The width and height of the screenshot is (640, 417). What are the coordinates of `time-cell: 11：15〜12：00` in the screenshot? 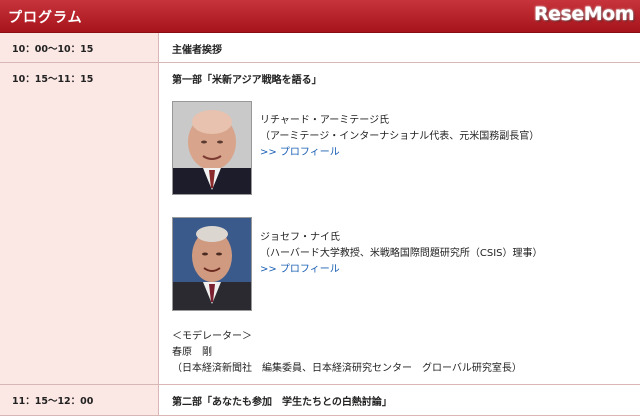 It's located at (79, 400).